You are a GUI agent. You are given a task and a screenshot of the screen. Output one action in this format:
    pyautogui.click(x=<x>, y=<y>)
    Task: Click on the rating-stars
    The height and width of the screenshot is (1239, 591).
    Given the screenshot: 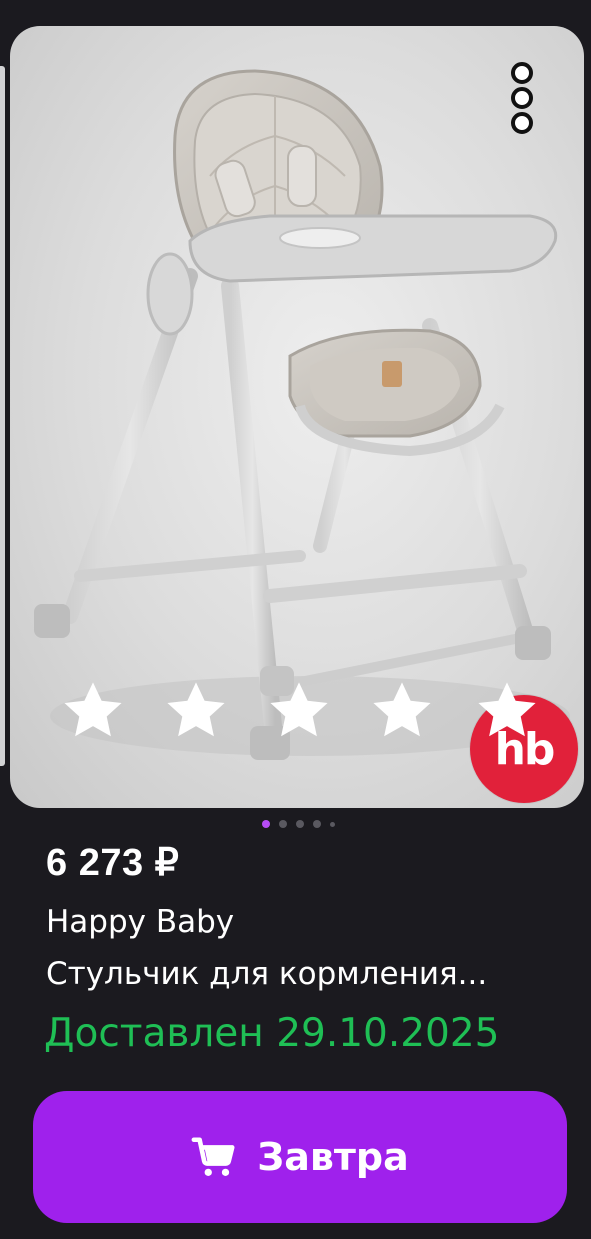 What is the action you would take?
    pyautogui.click(x=247, y=711)
    